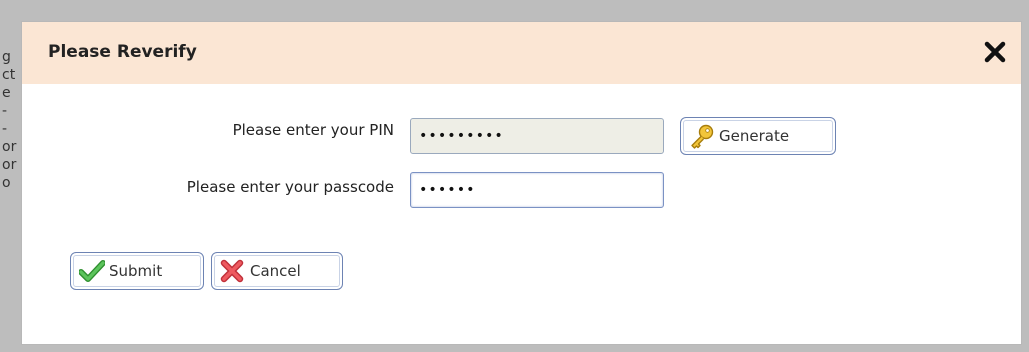  I want to click on background-text-fragments: g ct e - - or or o, so click(12, 120).